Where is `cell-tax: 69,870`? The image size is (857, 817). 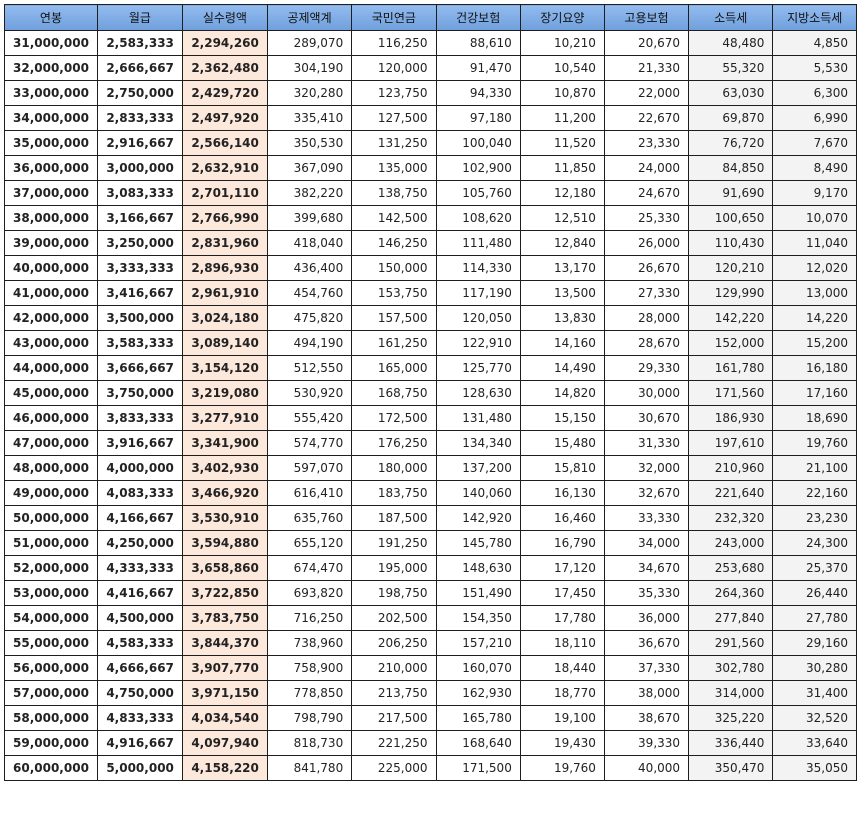 cell-tax: 69,870 is located at coordinates (731, 118).